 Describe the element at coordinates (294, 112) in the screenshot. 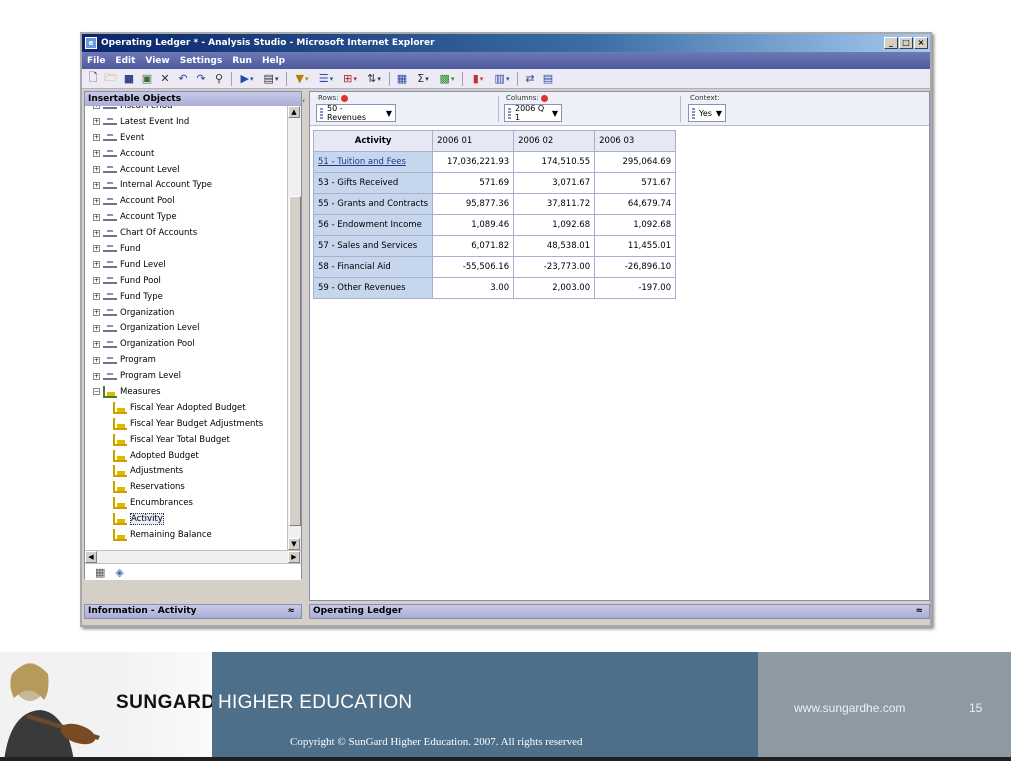

I see `scroll-up-icon: ▲` at that location.